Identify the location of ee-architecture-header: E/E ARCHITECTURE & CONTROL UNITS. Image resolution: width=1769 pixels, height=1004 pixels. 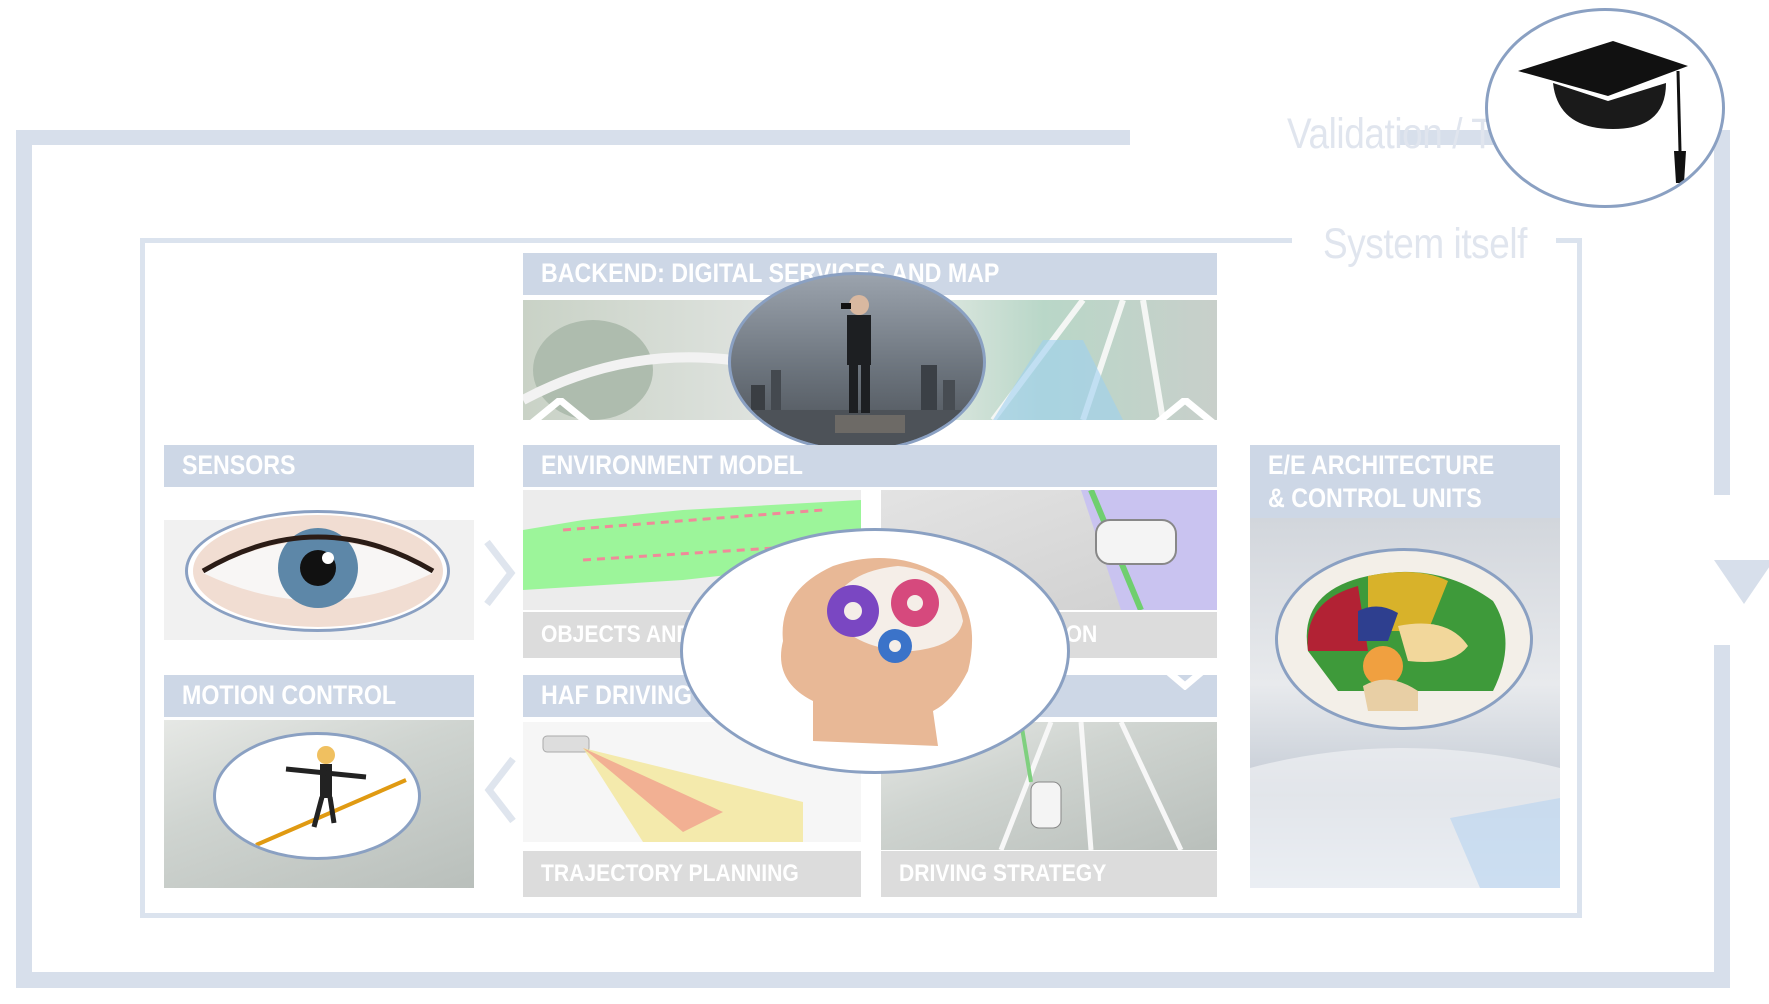
(1405, 481).